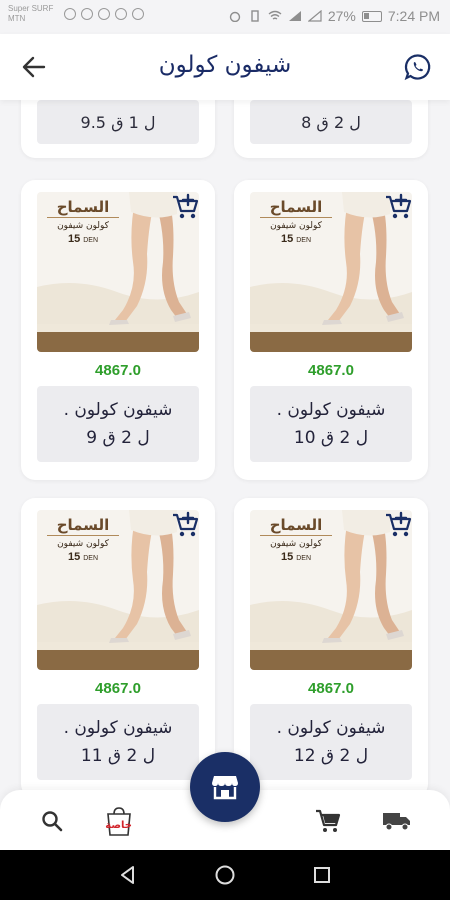 The height and width of the screenshot is (900, 450). What do you see at coordinates (275, 15) in the screenshot?
I see `wifi-icon` at bounding box center [275, 15].